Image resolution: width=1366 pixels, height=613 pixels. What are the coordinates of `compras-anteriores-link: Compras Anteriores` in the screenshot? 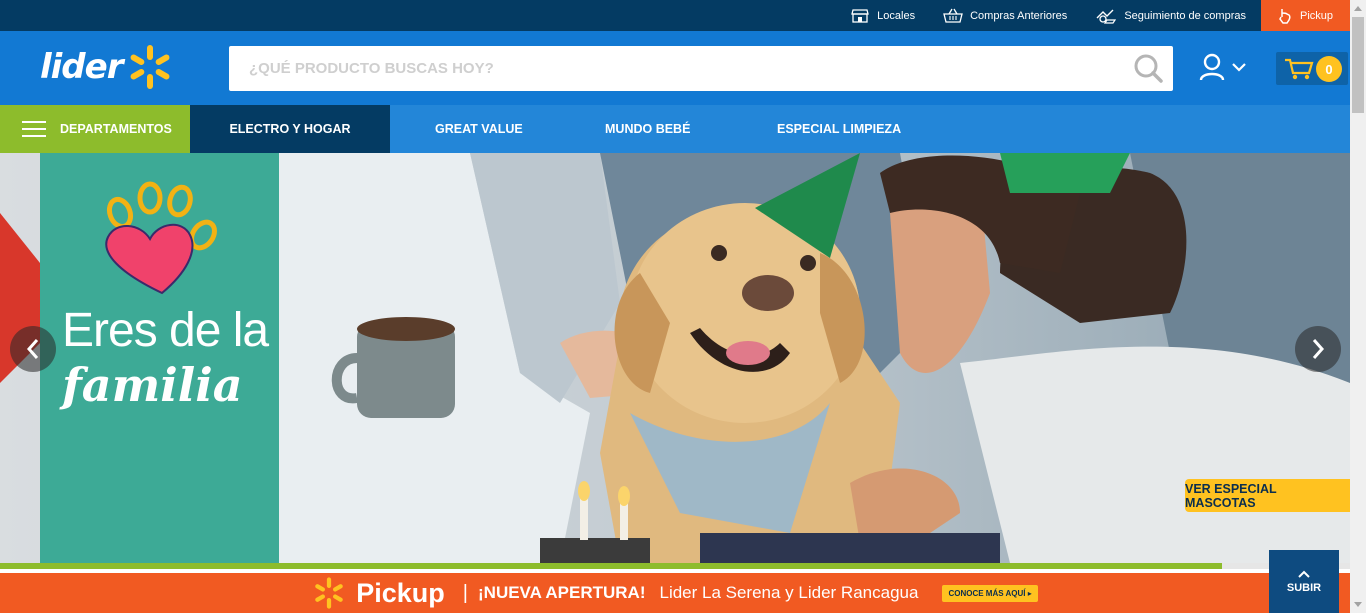 It's located at (1005, 16).